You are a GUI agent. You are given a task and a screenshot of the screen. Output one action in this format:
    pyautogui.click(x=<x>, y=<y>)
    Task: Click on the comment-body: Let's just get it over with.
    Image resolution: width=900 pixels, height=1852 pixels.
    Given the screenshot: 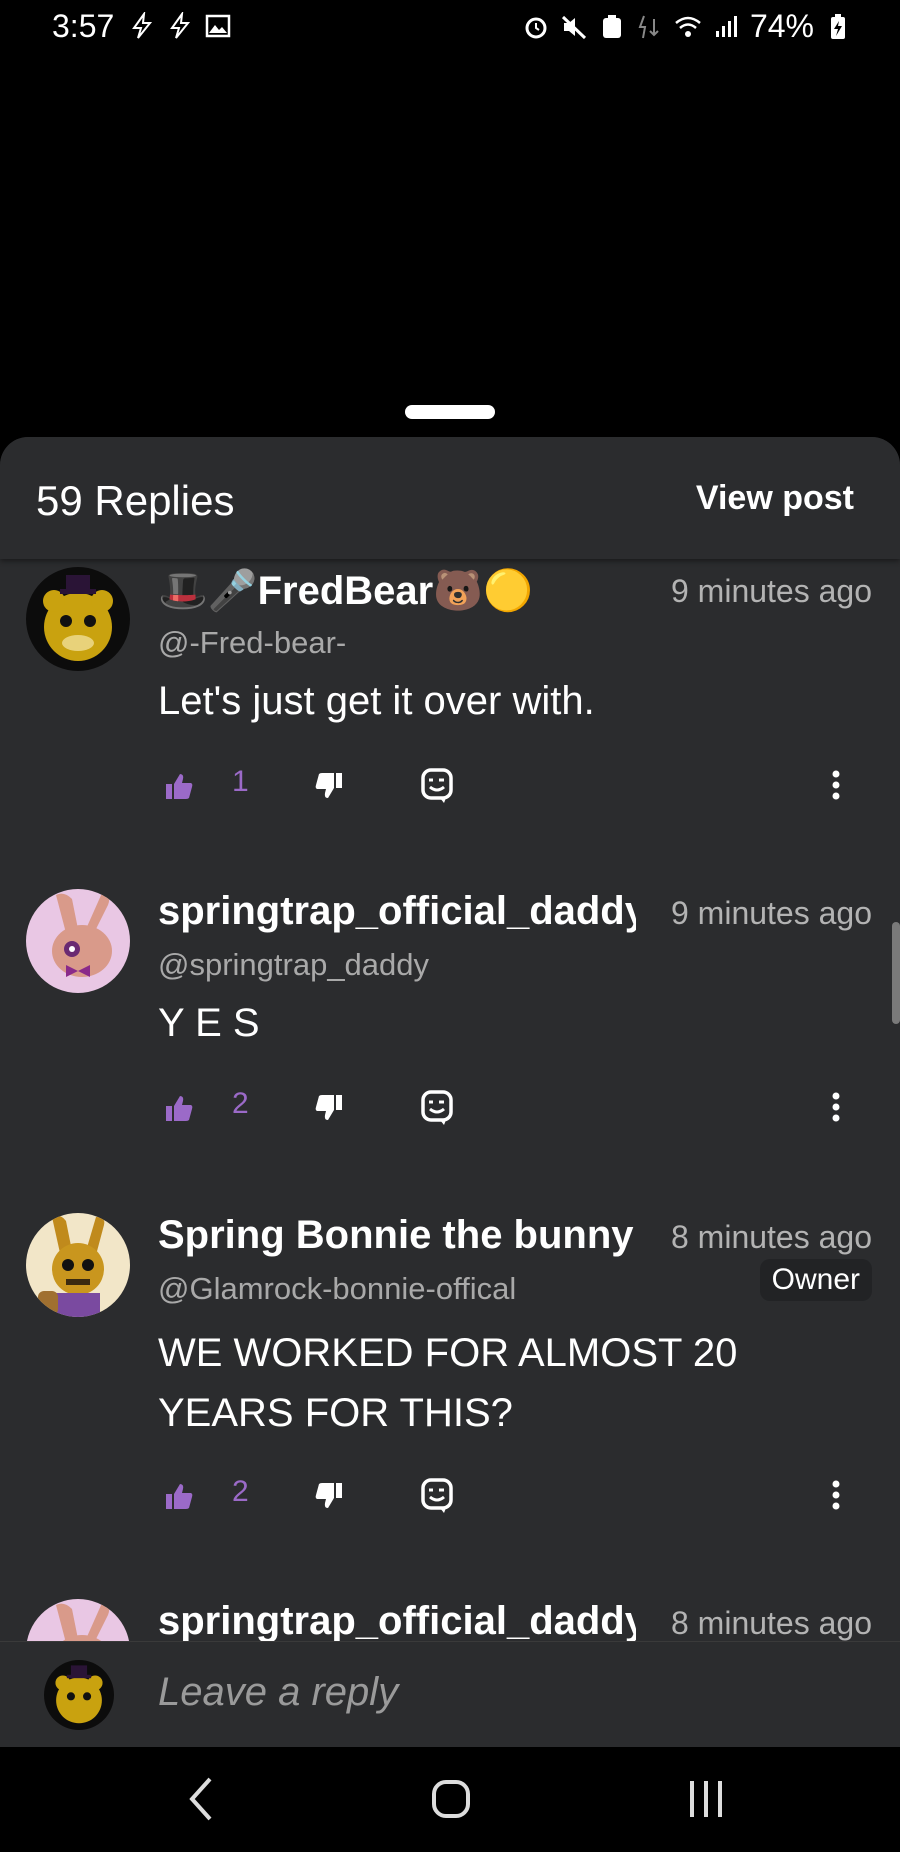 What is the action you would take?
    pyautogui.click(x=376, y=701)
    